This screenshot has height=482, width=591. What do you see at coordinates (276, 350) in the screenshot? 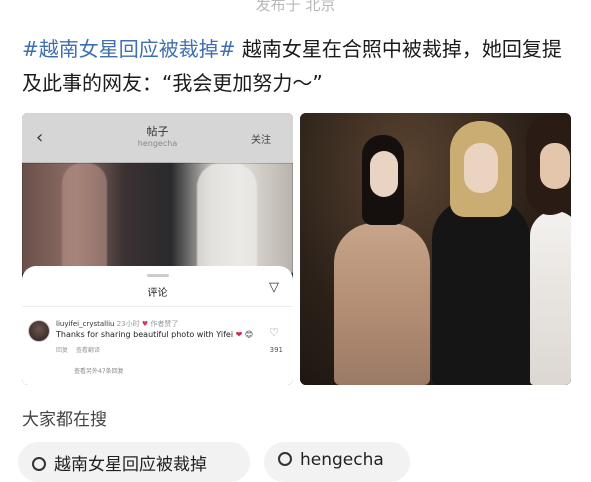
I see `like-count: 391` at bounding box center [276, 350].